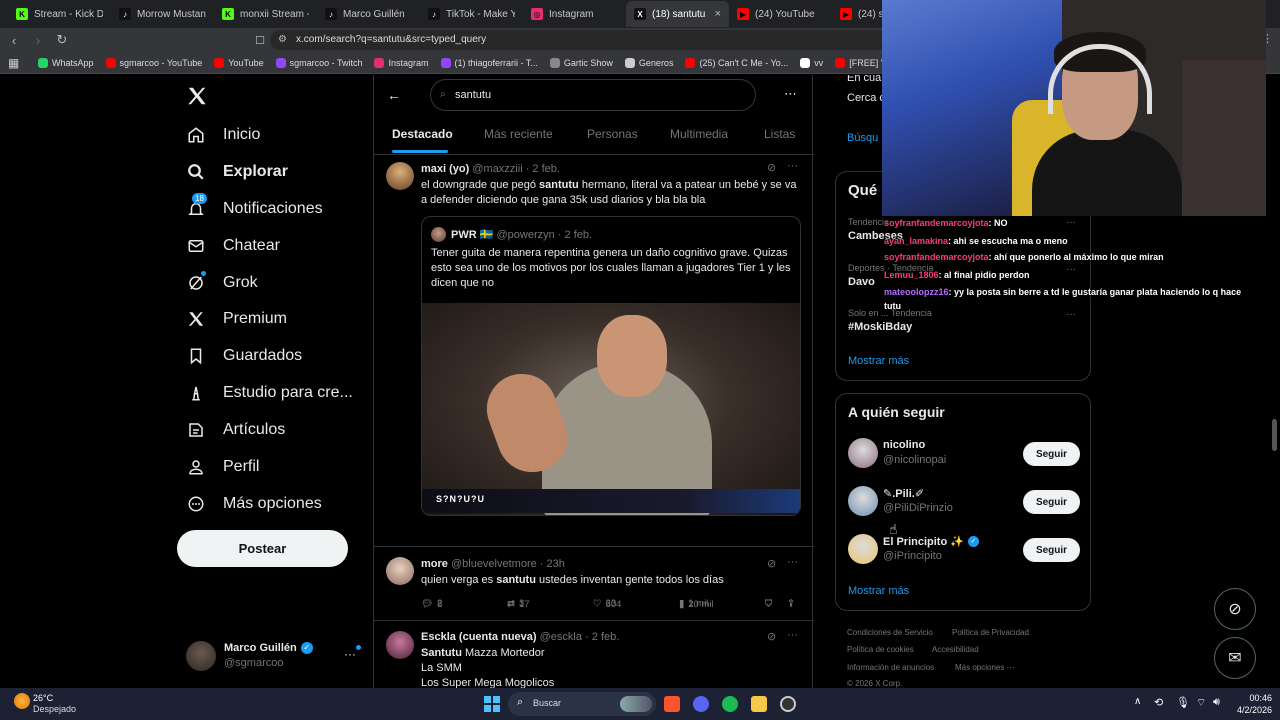  Describe the element at coordinates (636, 603) in the screenshot. I see `like-button: ♡ 33` at that location.